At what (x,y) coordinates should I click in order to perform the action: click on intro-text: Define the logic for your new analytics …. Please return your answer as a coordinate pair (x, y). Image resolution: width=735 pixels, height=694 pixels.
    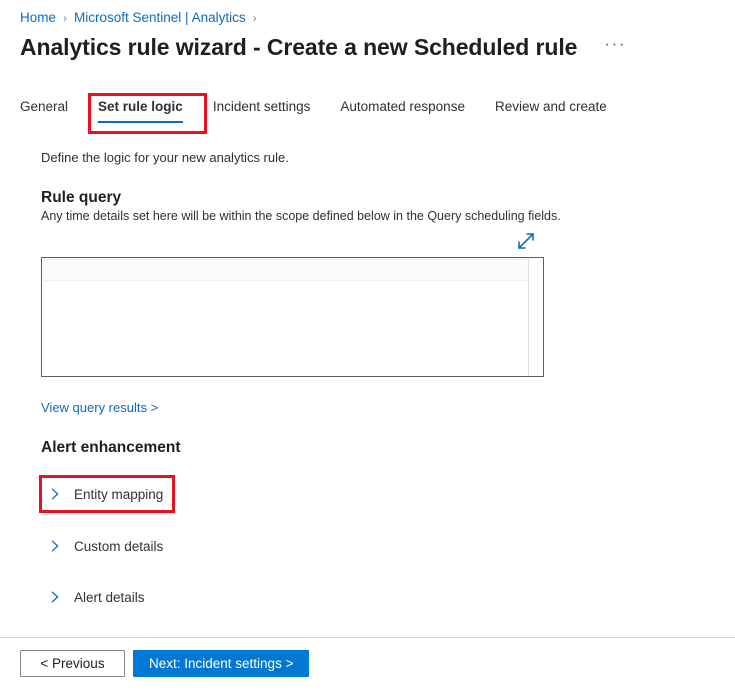
    Looking at the image, I should click on (165, 157).